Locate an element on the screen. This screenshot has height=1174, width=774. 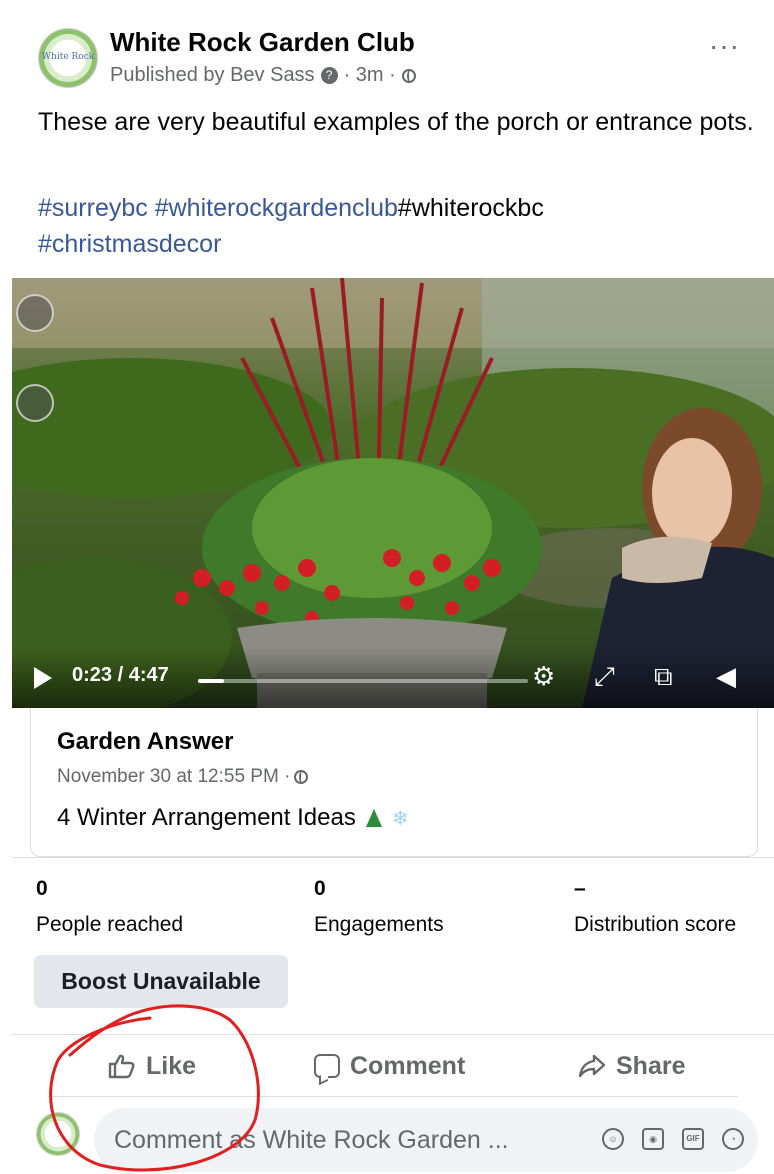
gif-icon: GIF is located at coordinates (693, 1139).